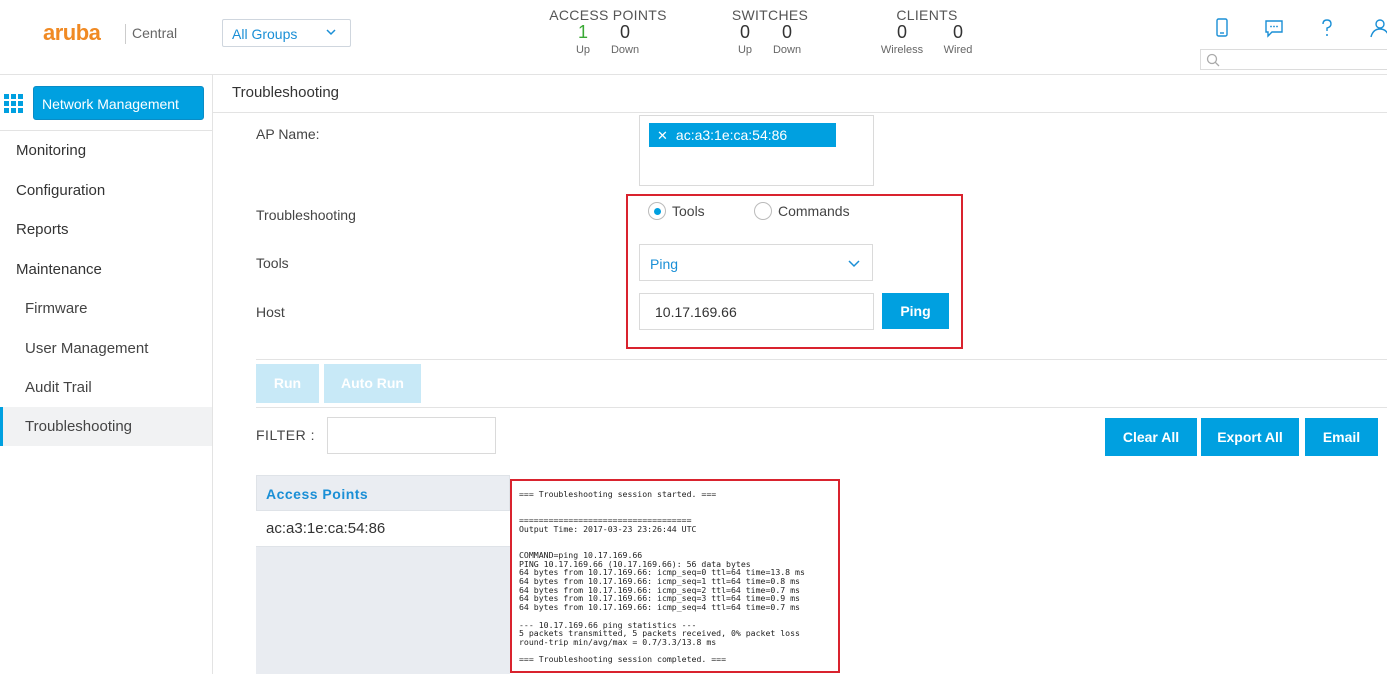 The image size is (1387, 674). What do you see at coordinates (1377, 28) in the screenshot?
I see `user-icon` at bounding box center [1377, 28].